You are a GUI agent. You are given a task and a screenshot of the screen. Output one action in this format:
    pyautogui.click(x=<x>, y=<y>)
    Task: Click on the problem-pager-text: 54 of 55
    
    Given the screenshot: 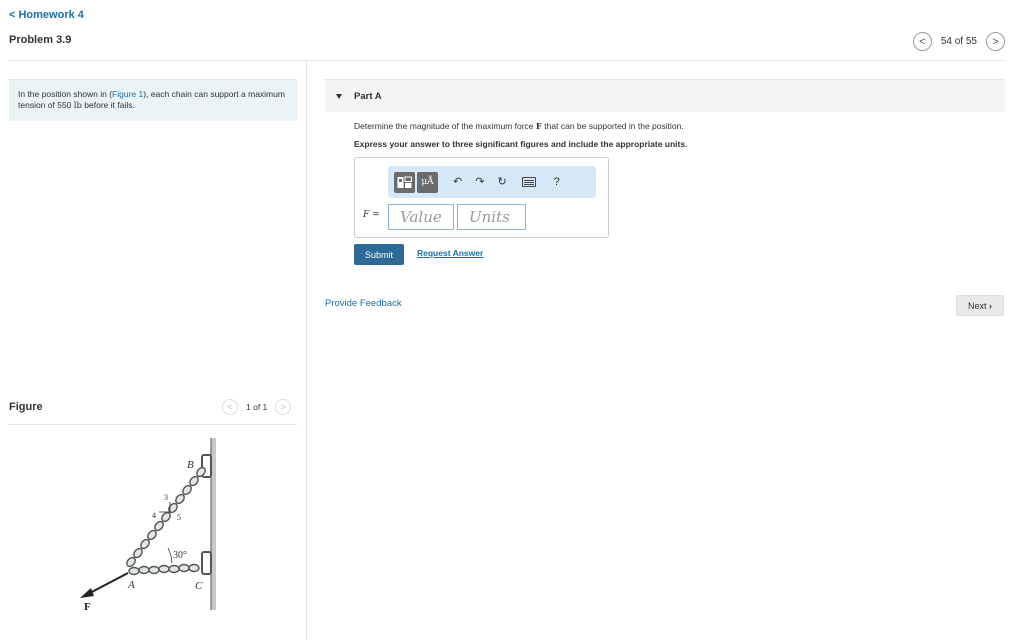 What is the action you would take?
    pyautogui.click(x=958, y=41)
    